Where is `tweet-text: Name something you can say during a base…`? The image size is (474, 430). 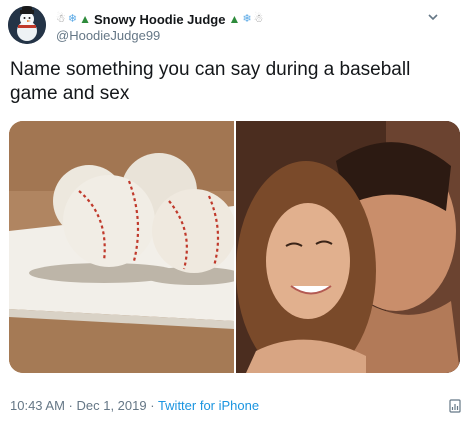
tweet-text: Name something you can say during a base… is located at coordinates (210, 81).